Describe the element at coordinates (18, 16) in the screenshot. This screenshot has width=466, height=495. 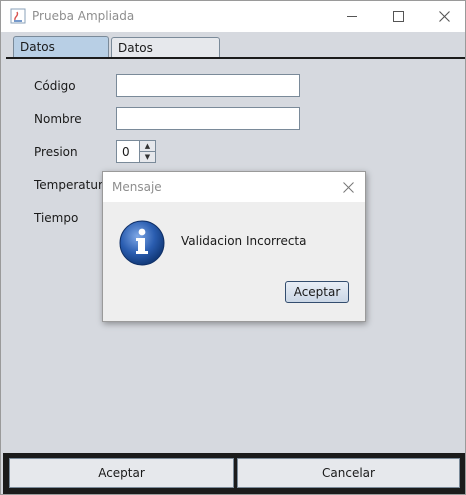
I see `java-app-icon` at that location.